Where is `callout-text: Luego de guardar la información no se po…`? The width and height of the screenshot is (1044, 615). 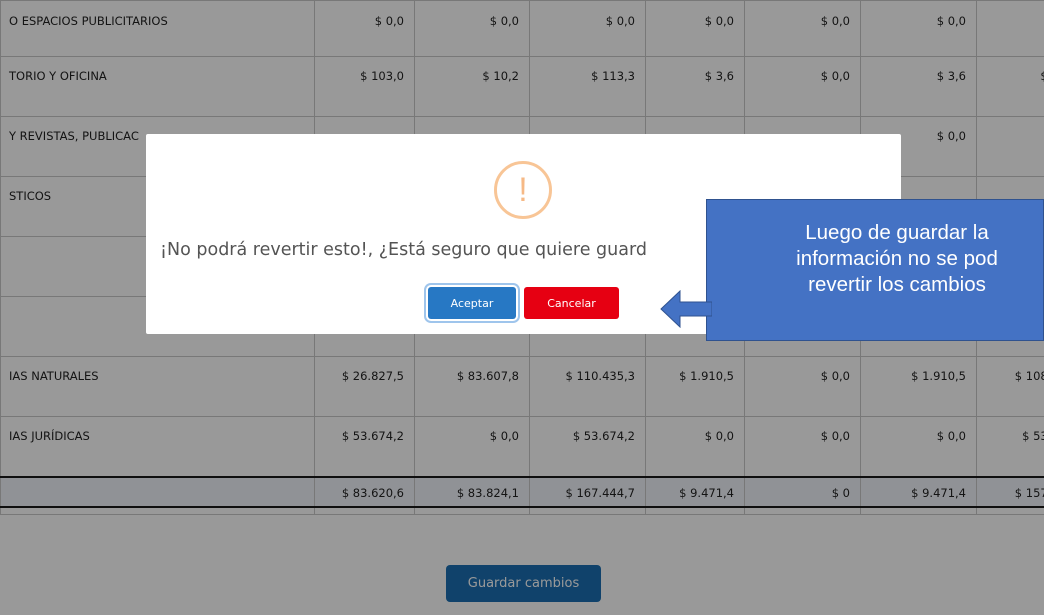 callout-text: Luego de guardar la información no se po… is located at coordinates (897, 258).